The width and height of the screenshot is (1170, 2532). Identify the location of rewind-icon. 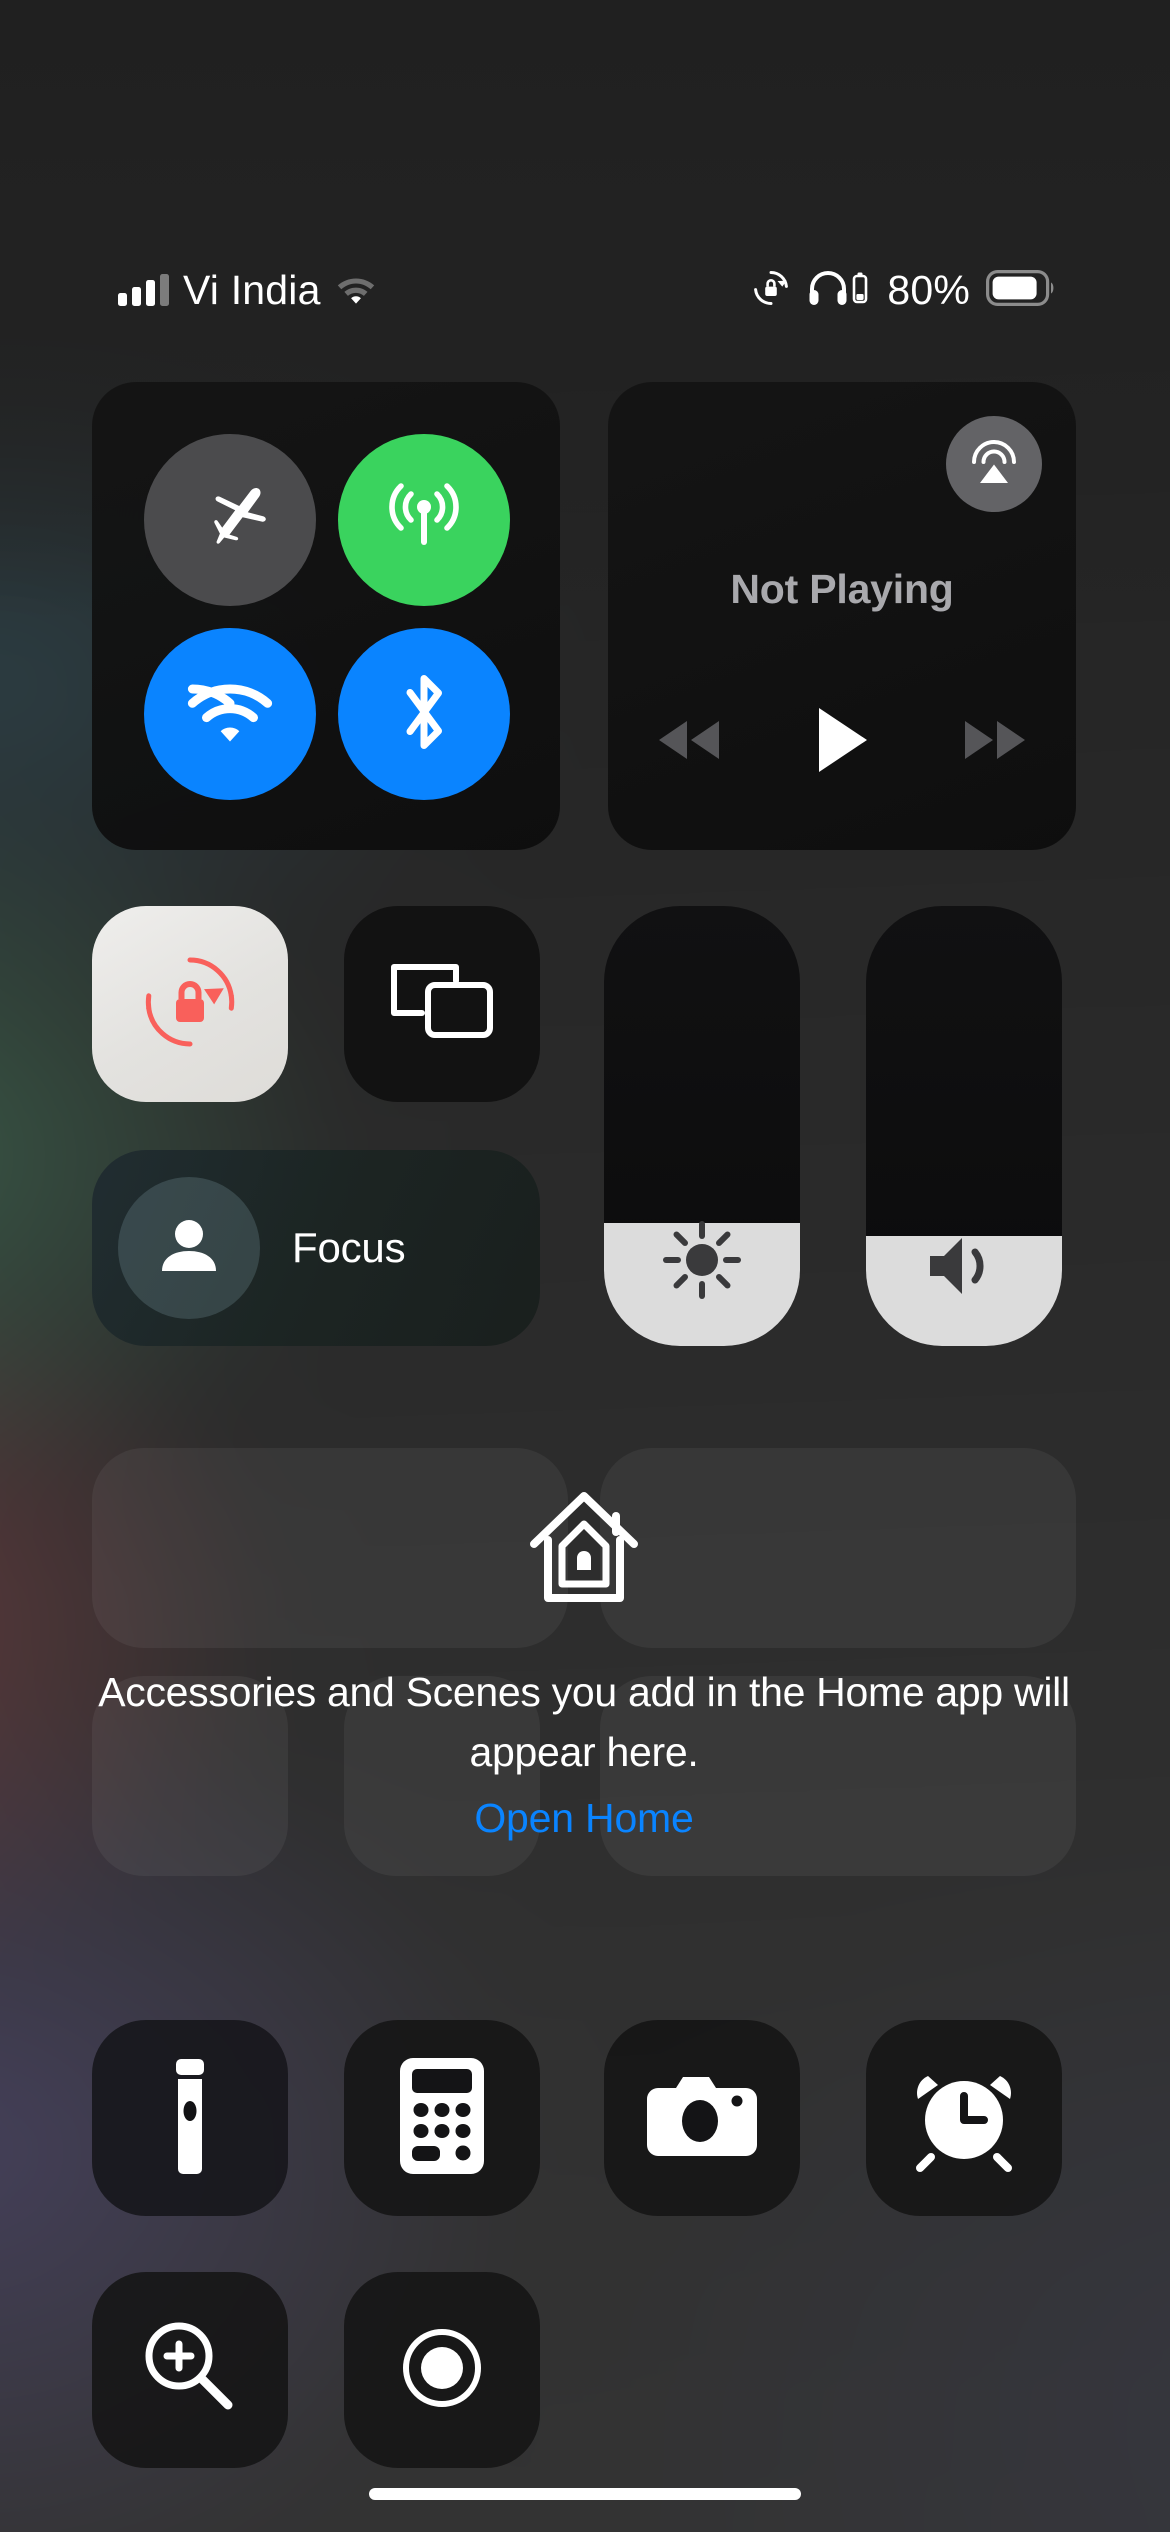
(689, 742).